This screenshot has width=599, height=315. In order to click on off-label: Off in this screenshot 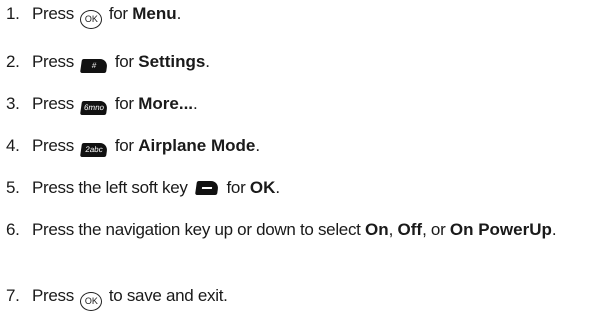, I will do `click(410, 229)`.